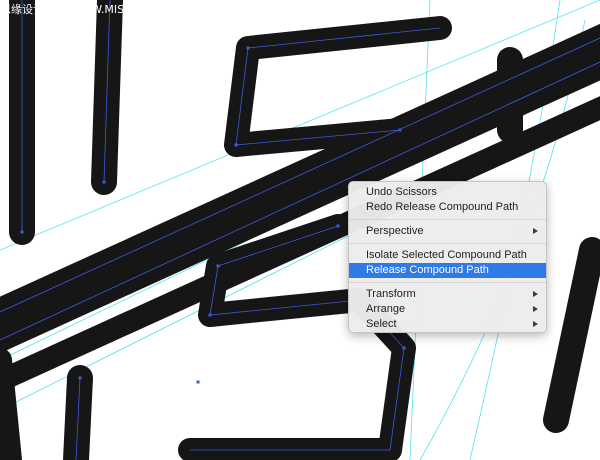  I want to click on menu-item-label: Redo Release Compound Path, so click(442, 207).